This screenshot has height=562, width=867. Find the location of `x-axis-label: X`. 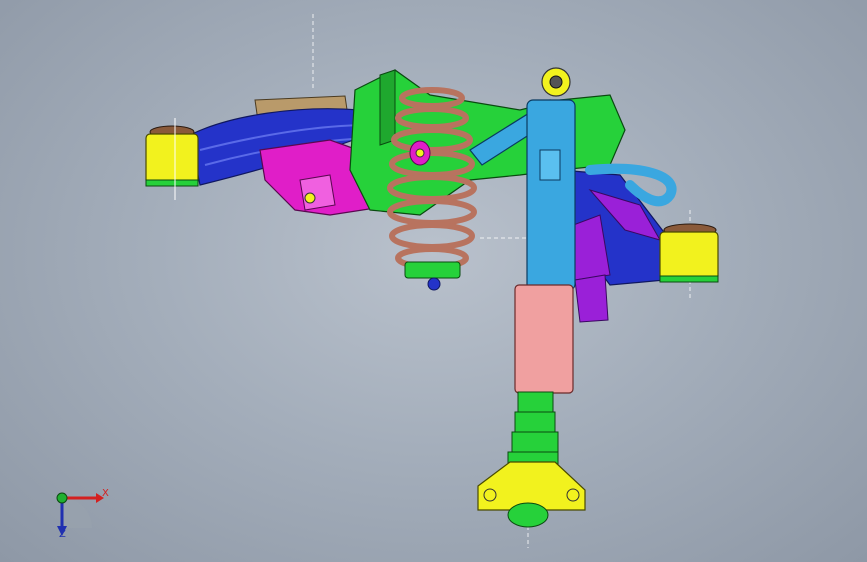

x-axis-label: X is located at coordinates (105, 493).